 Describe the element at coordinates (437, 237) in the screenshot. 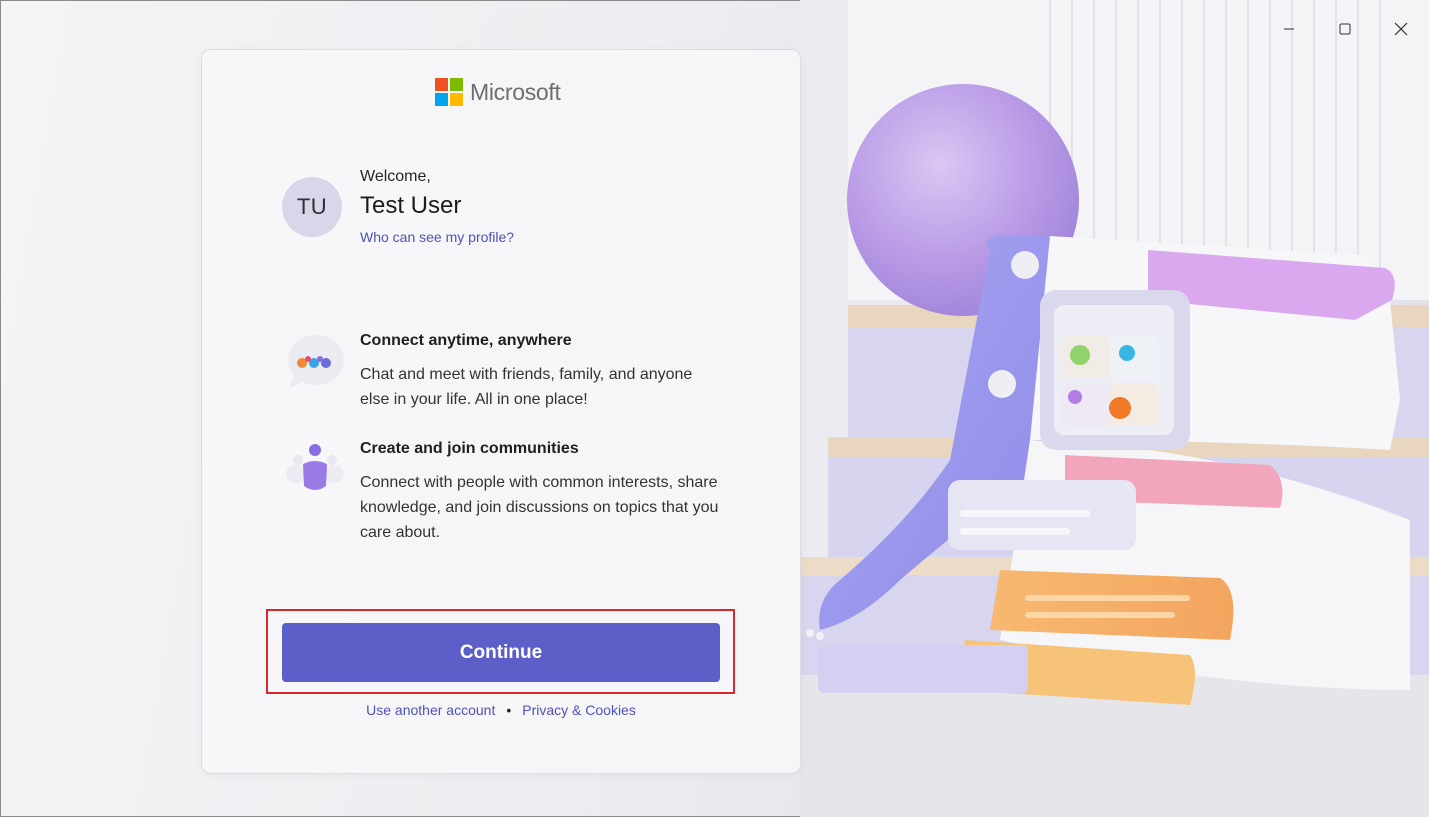

I see `profile-visibility-link: Who can see my profile?` at that location.